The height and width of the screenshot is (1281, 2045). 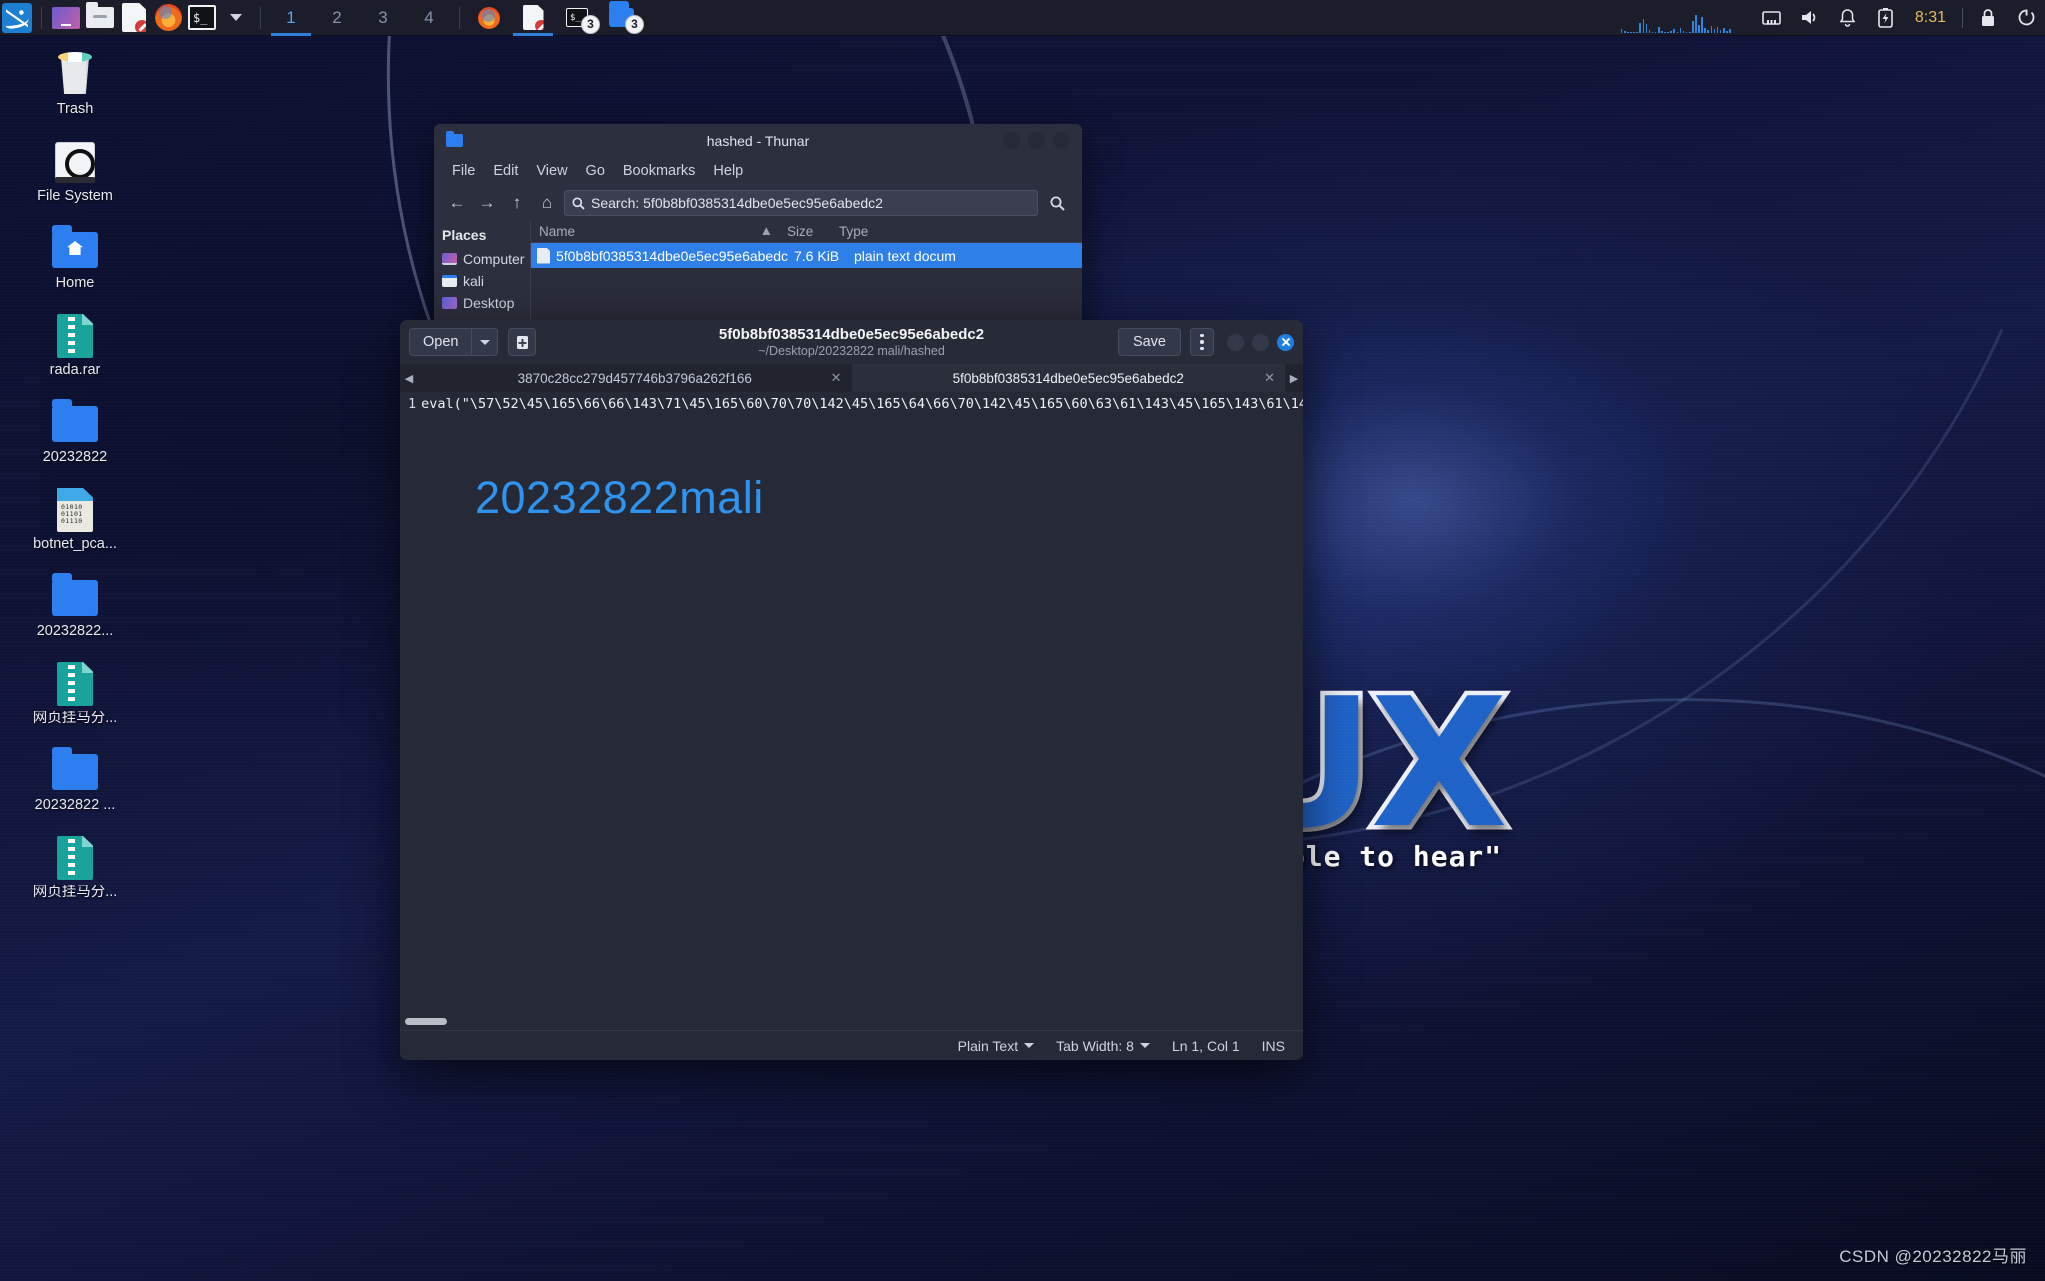 What do you see at coordinates (635, 378) in the screenshot?
I see `tab-3870c28cc279d457746b3796a262f166: 3870c28cc279d457746b3796a262f166 ✕` at bounding box center [635, 378].